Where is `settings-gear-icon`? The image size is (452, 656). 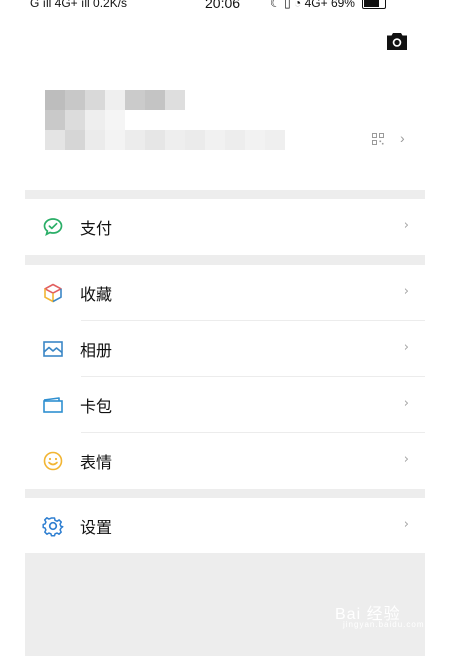
settings-gear-icon is located at coordinates (53, 527).